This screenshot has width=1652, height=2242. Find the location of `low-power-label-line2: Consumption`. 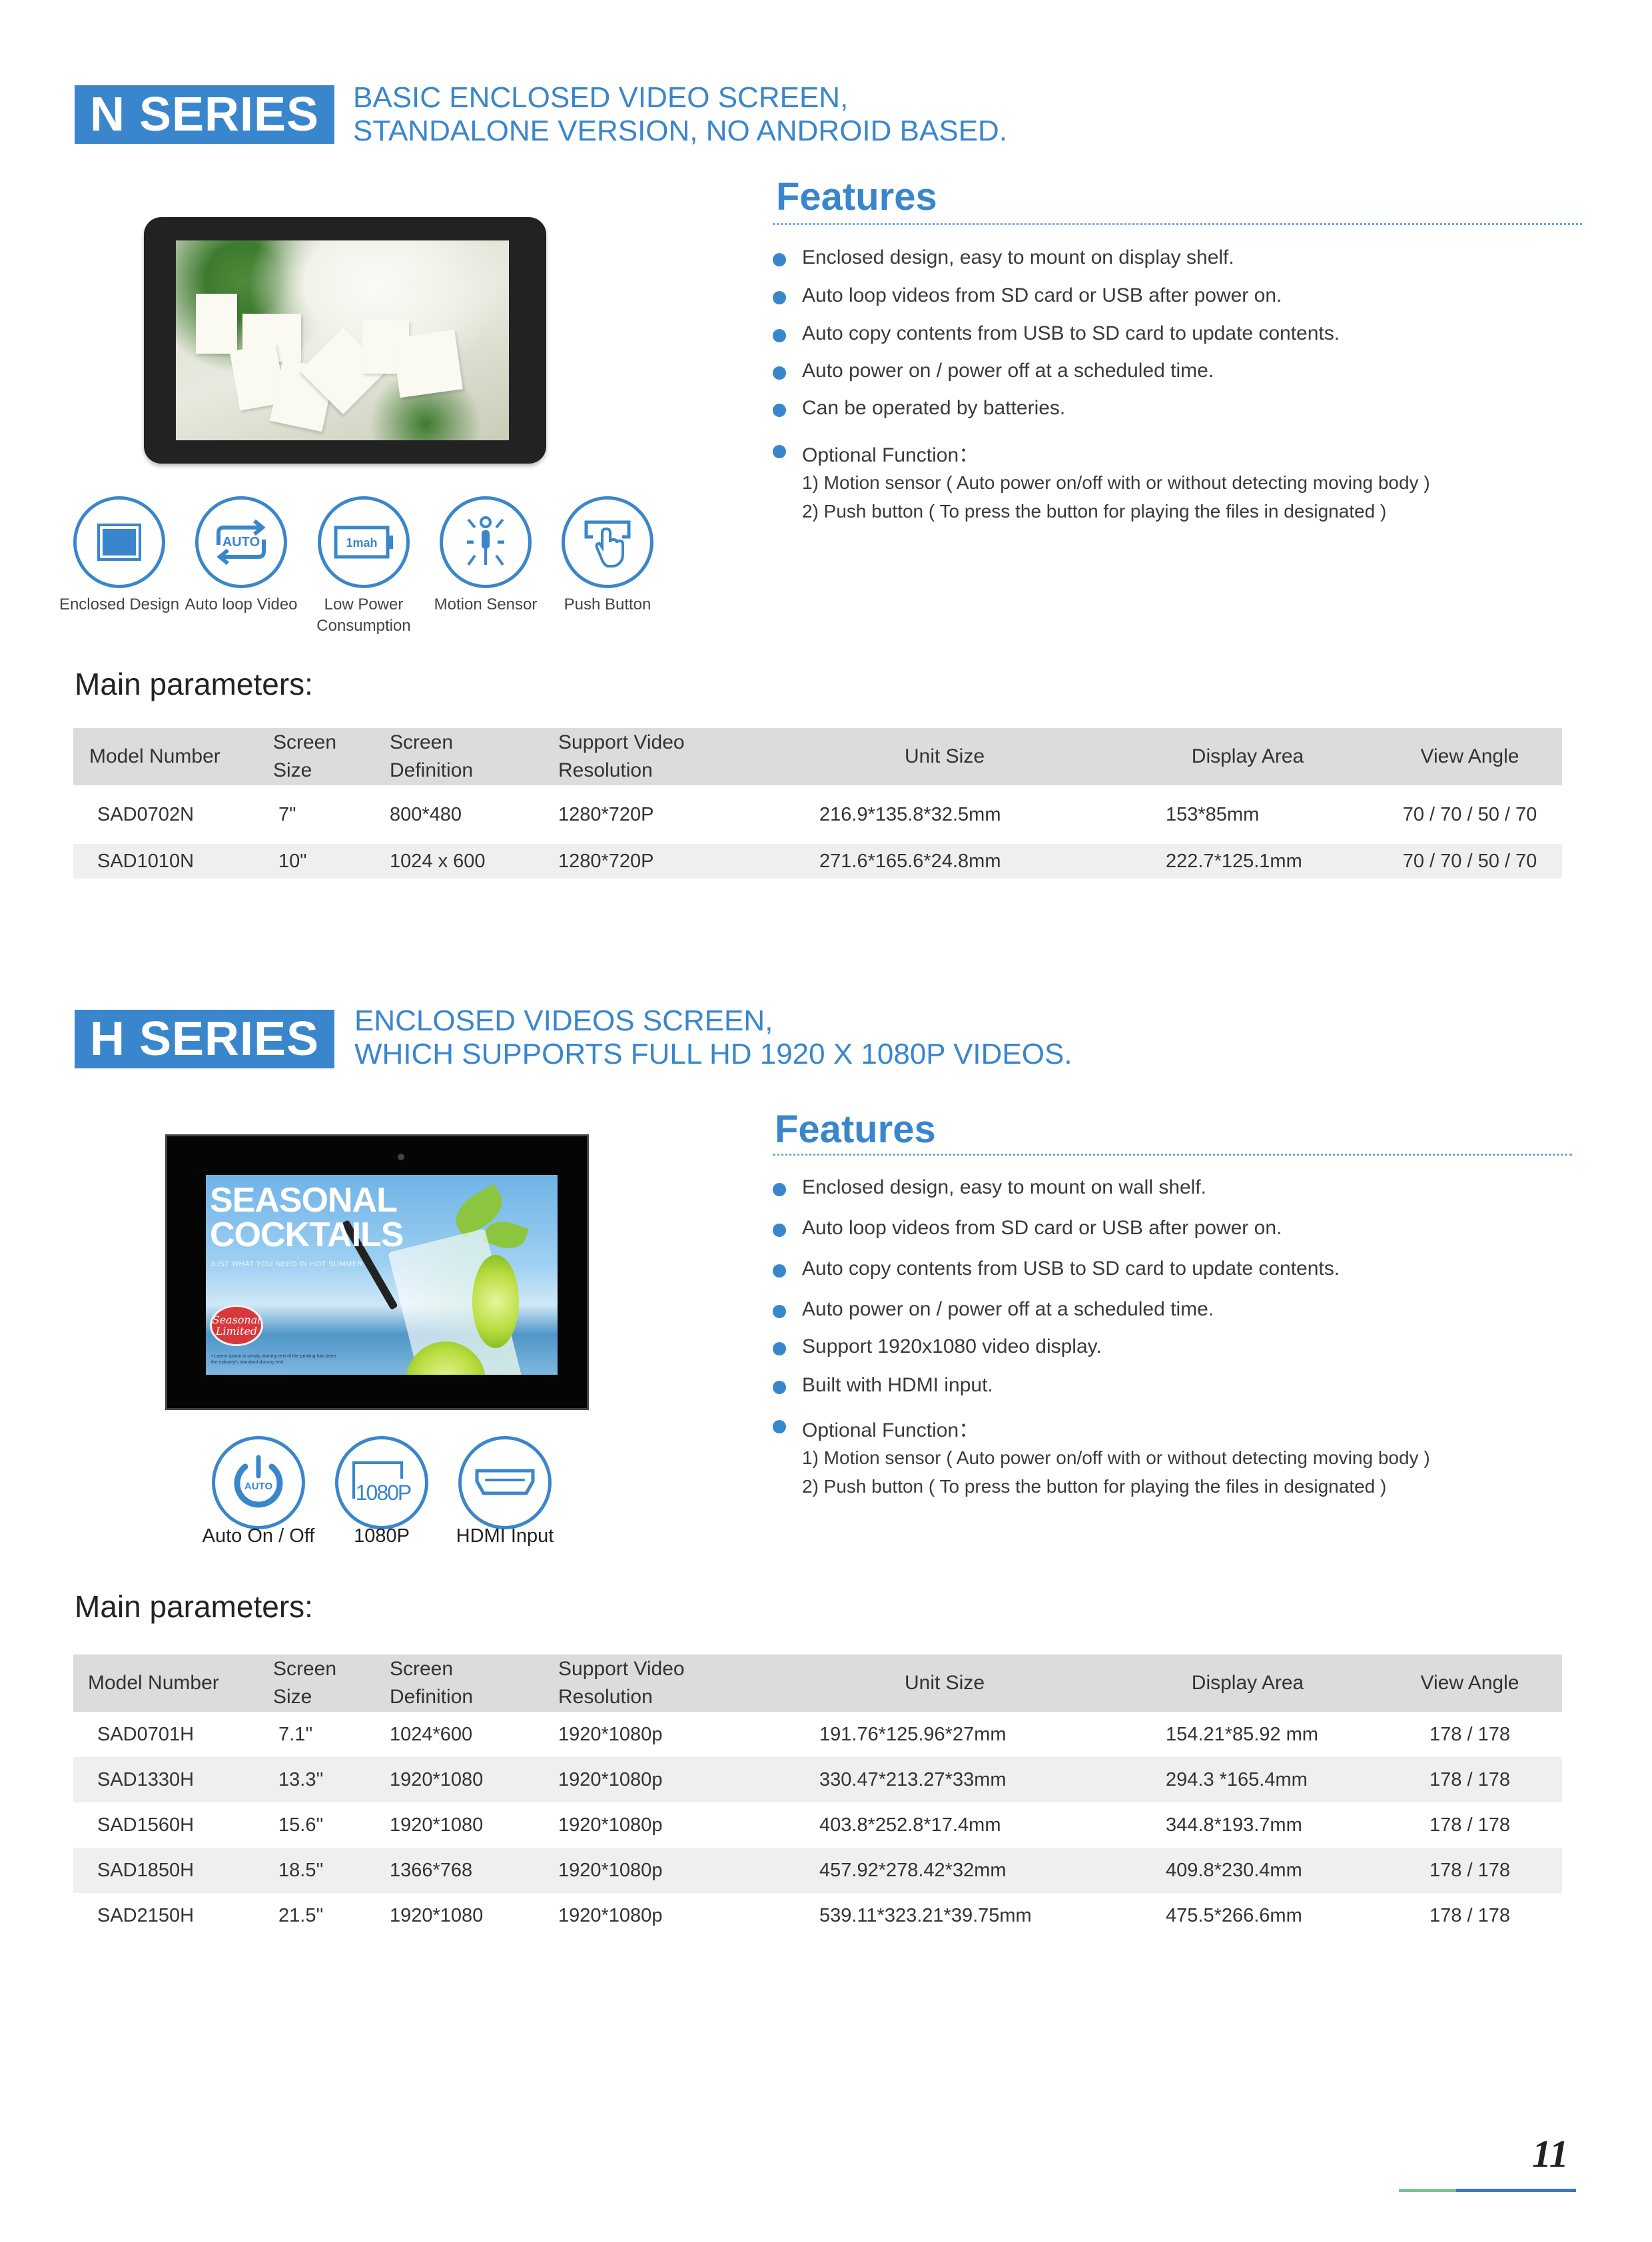

low-power-label-line2: Consumption is located at coordinates (363, 626).